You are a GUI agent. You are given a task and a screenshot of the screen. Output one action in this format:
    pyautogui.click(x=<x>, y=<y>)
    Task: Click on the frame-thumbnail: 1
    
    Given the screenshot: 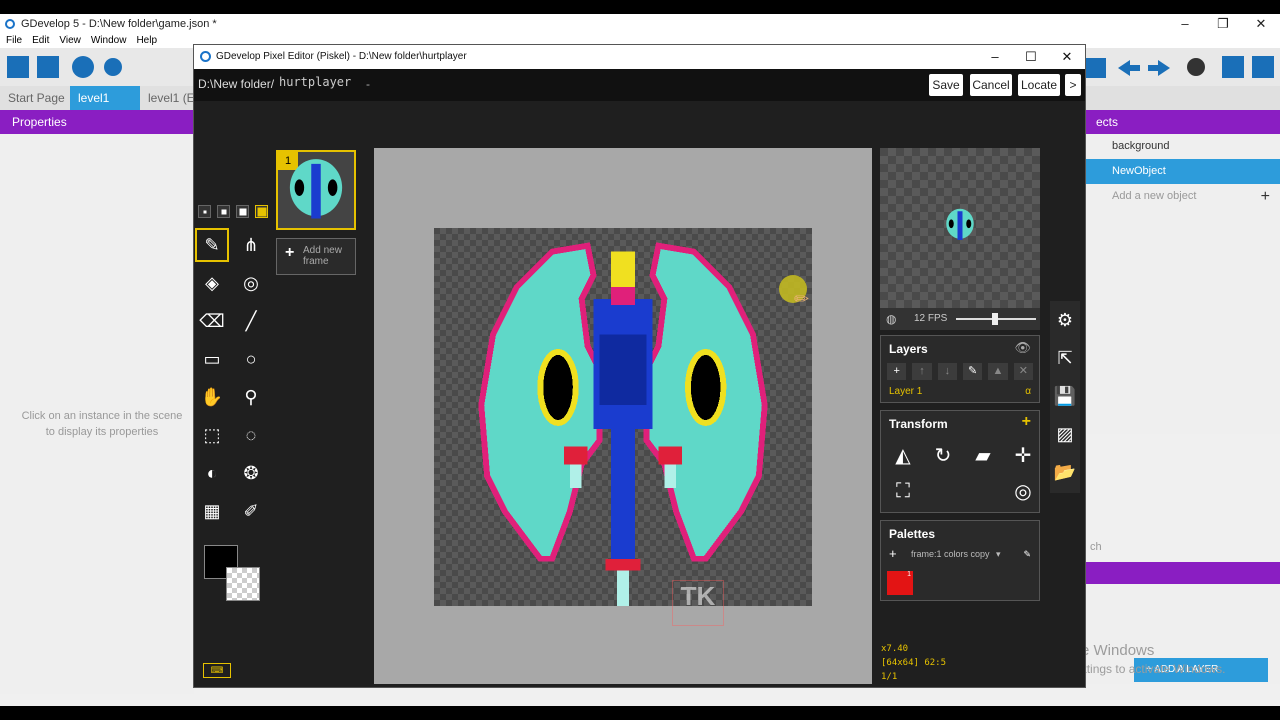 What is the action you would take?
    pyautogui.click(x=316, y=190)
    